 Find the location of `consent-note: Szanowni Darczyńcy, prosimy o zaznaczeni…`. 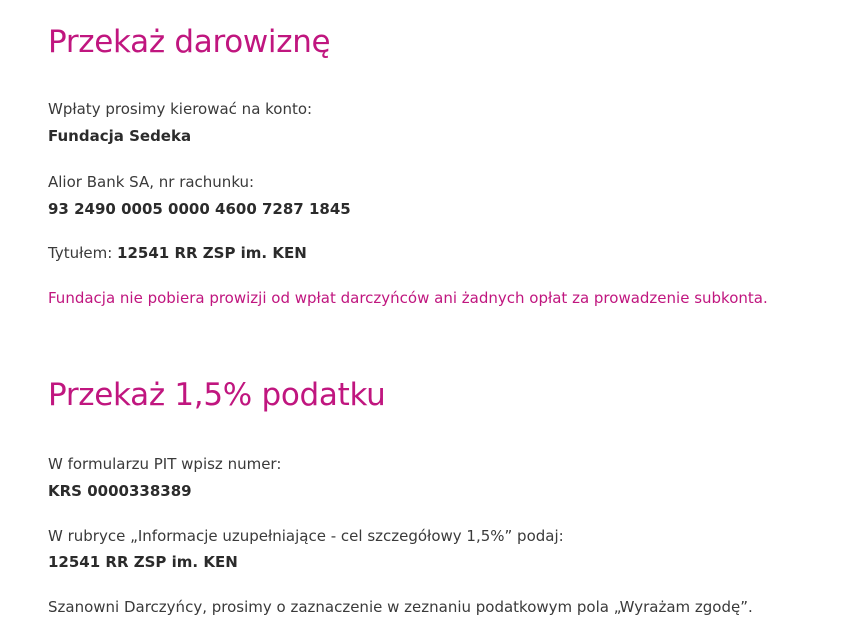

consent-note: Szanowni Darczyńcy, prosimy o zaznaczeni… is located at coordinates (400, 607).